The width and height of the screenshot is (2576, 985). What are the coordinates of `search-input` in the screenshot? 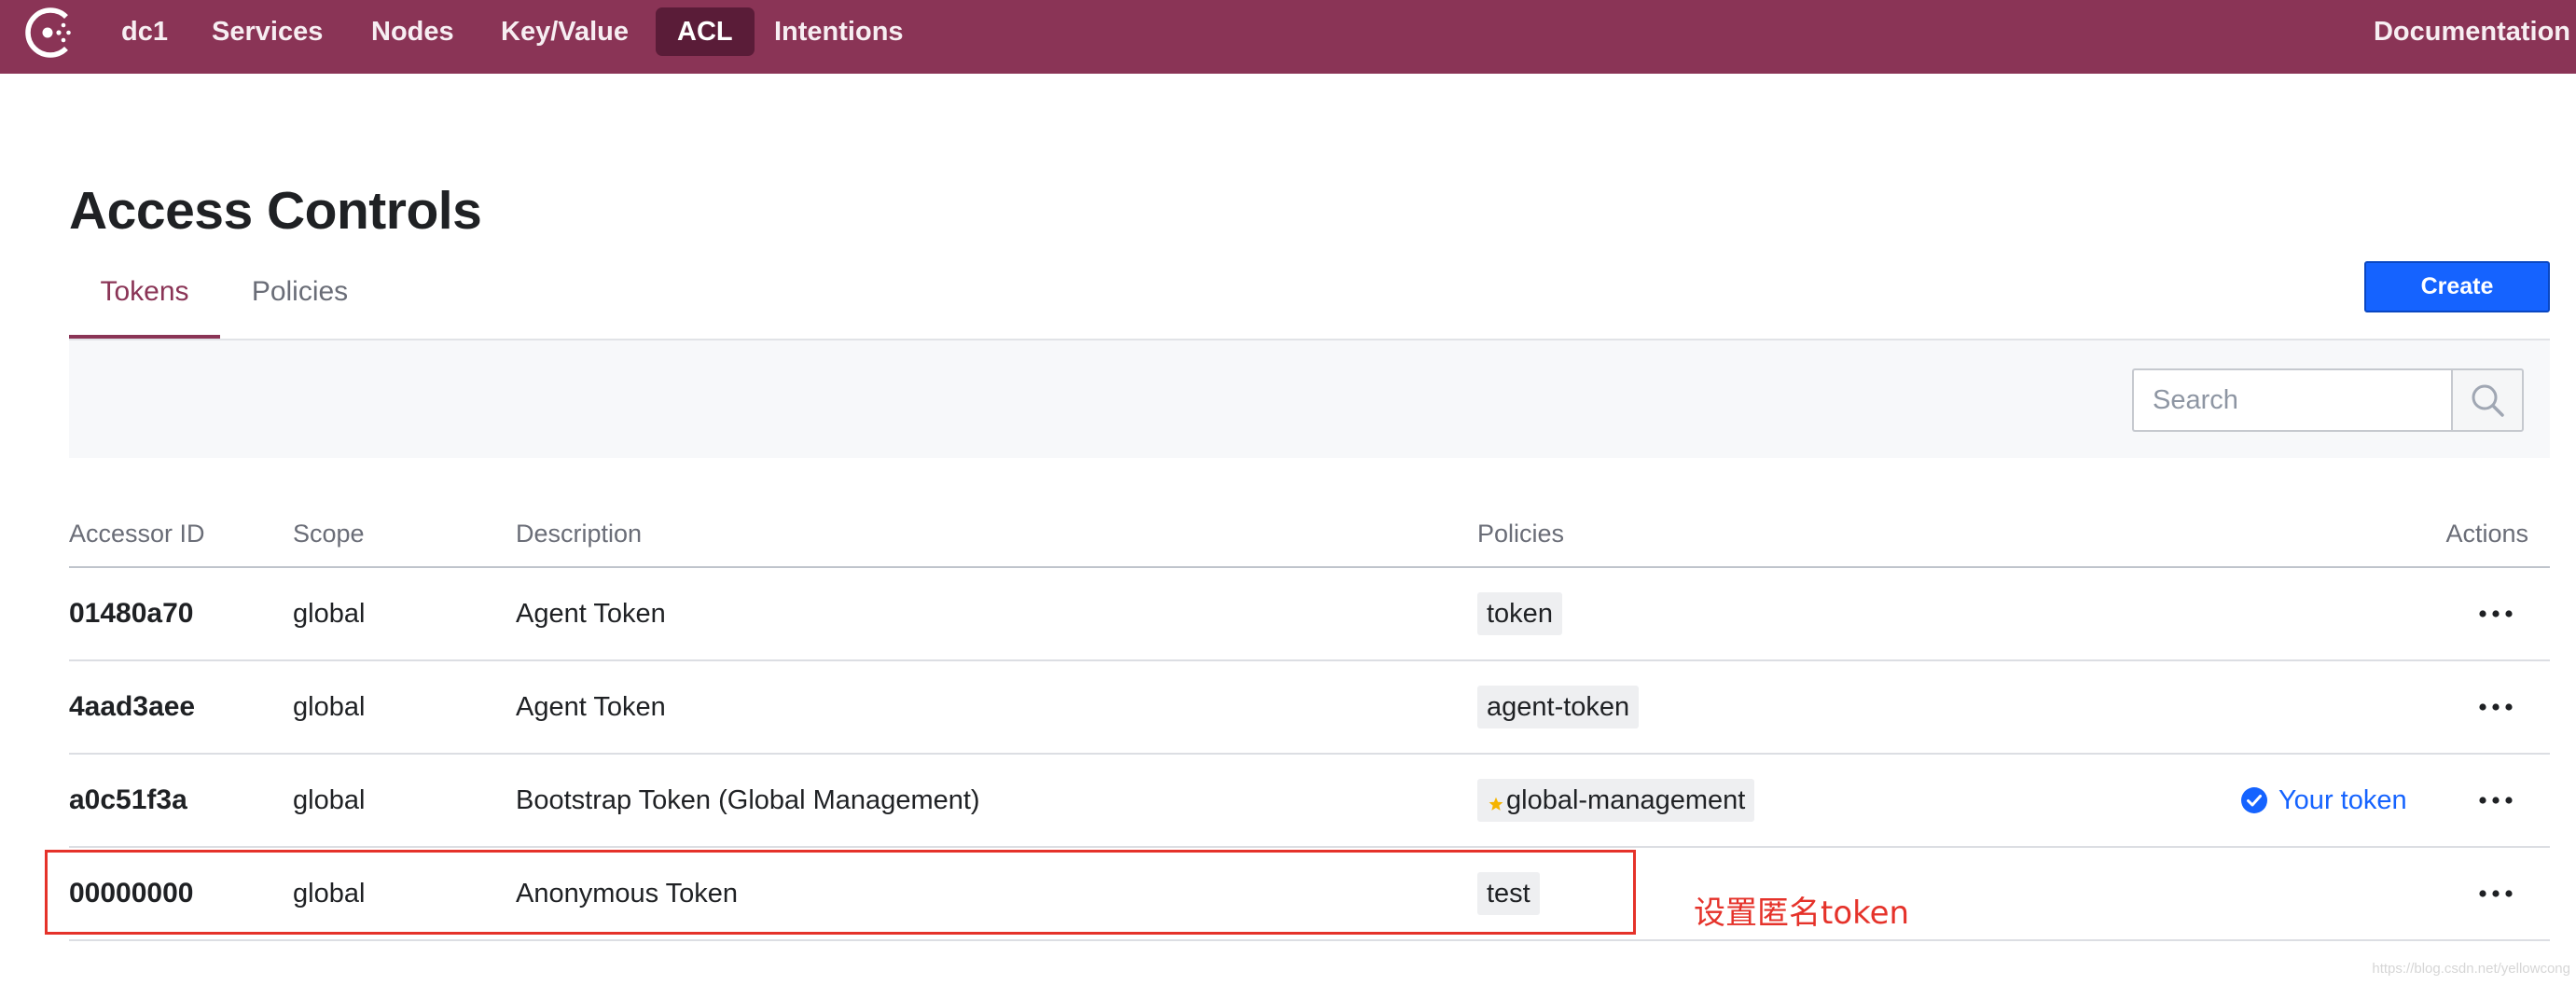 It's located at (2291, 400).